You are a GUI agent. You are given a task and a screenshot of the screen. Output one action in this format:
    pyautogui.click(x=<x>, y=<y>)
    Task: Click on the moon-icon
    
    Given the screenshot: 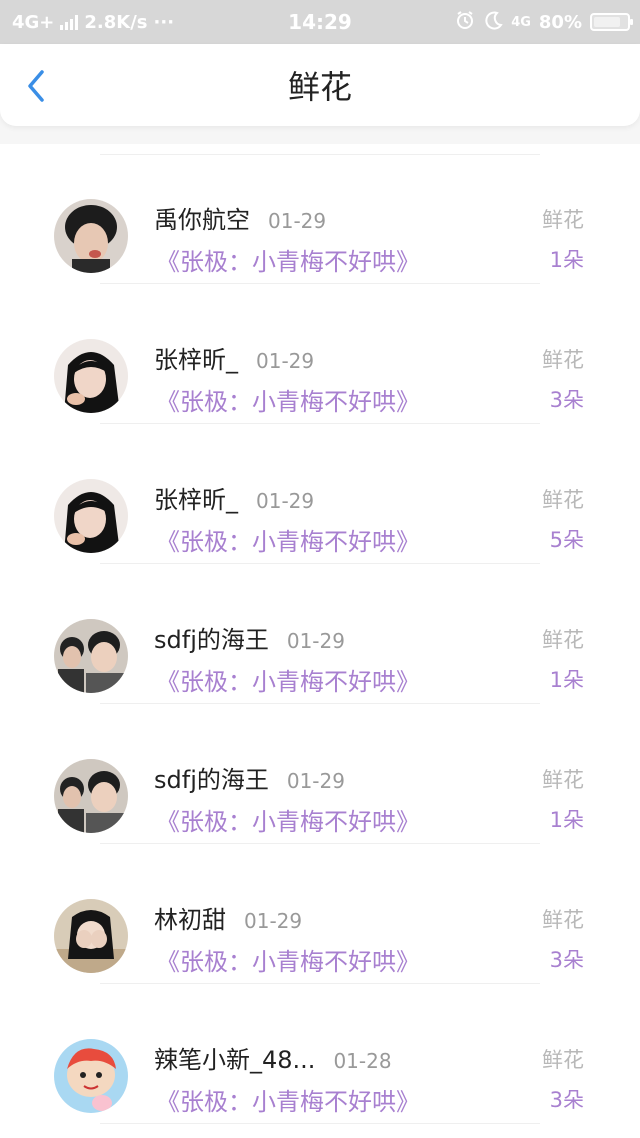 What is the action you would take?
    pyautogui.click(x=493, y=22)
    